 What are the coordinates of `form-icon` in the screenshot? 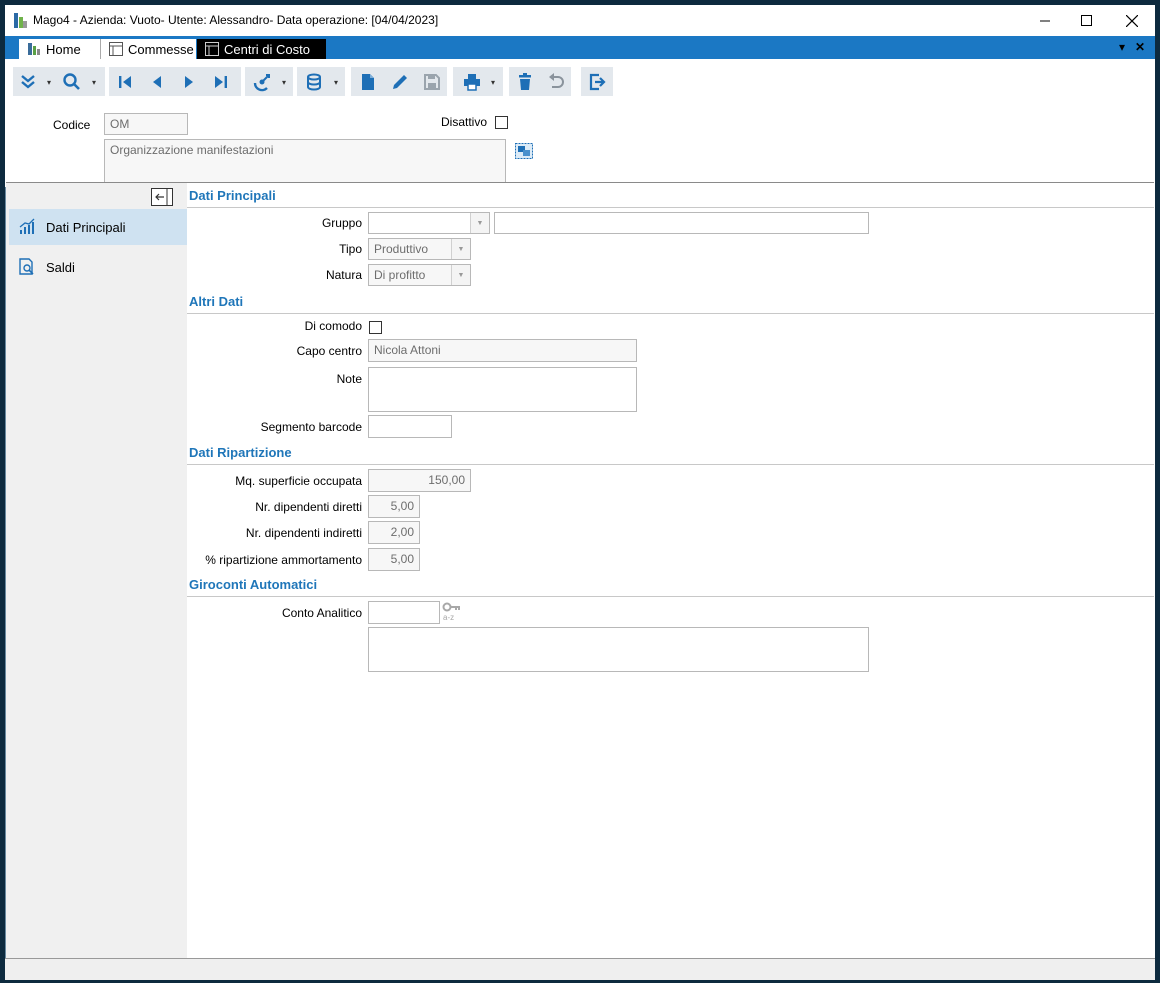 It's located at (116, 49).